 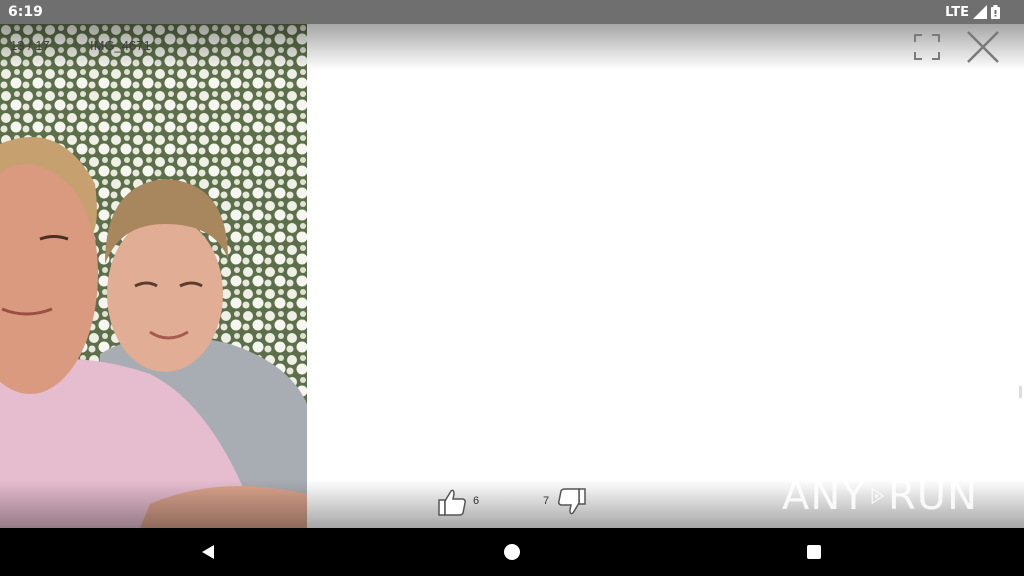 I want to click on status-icons: LTE, so click(x=972, y=12).